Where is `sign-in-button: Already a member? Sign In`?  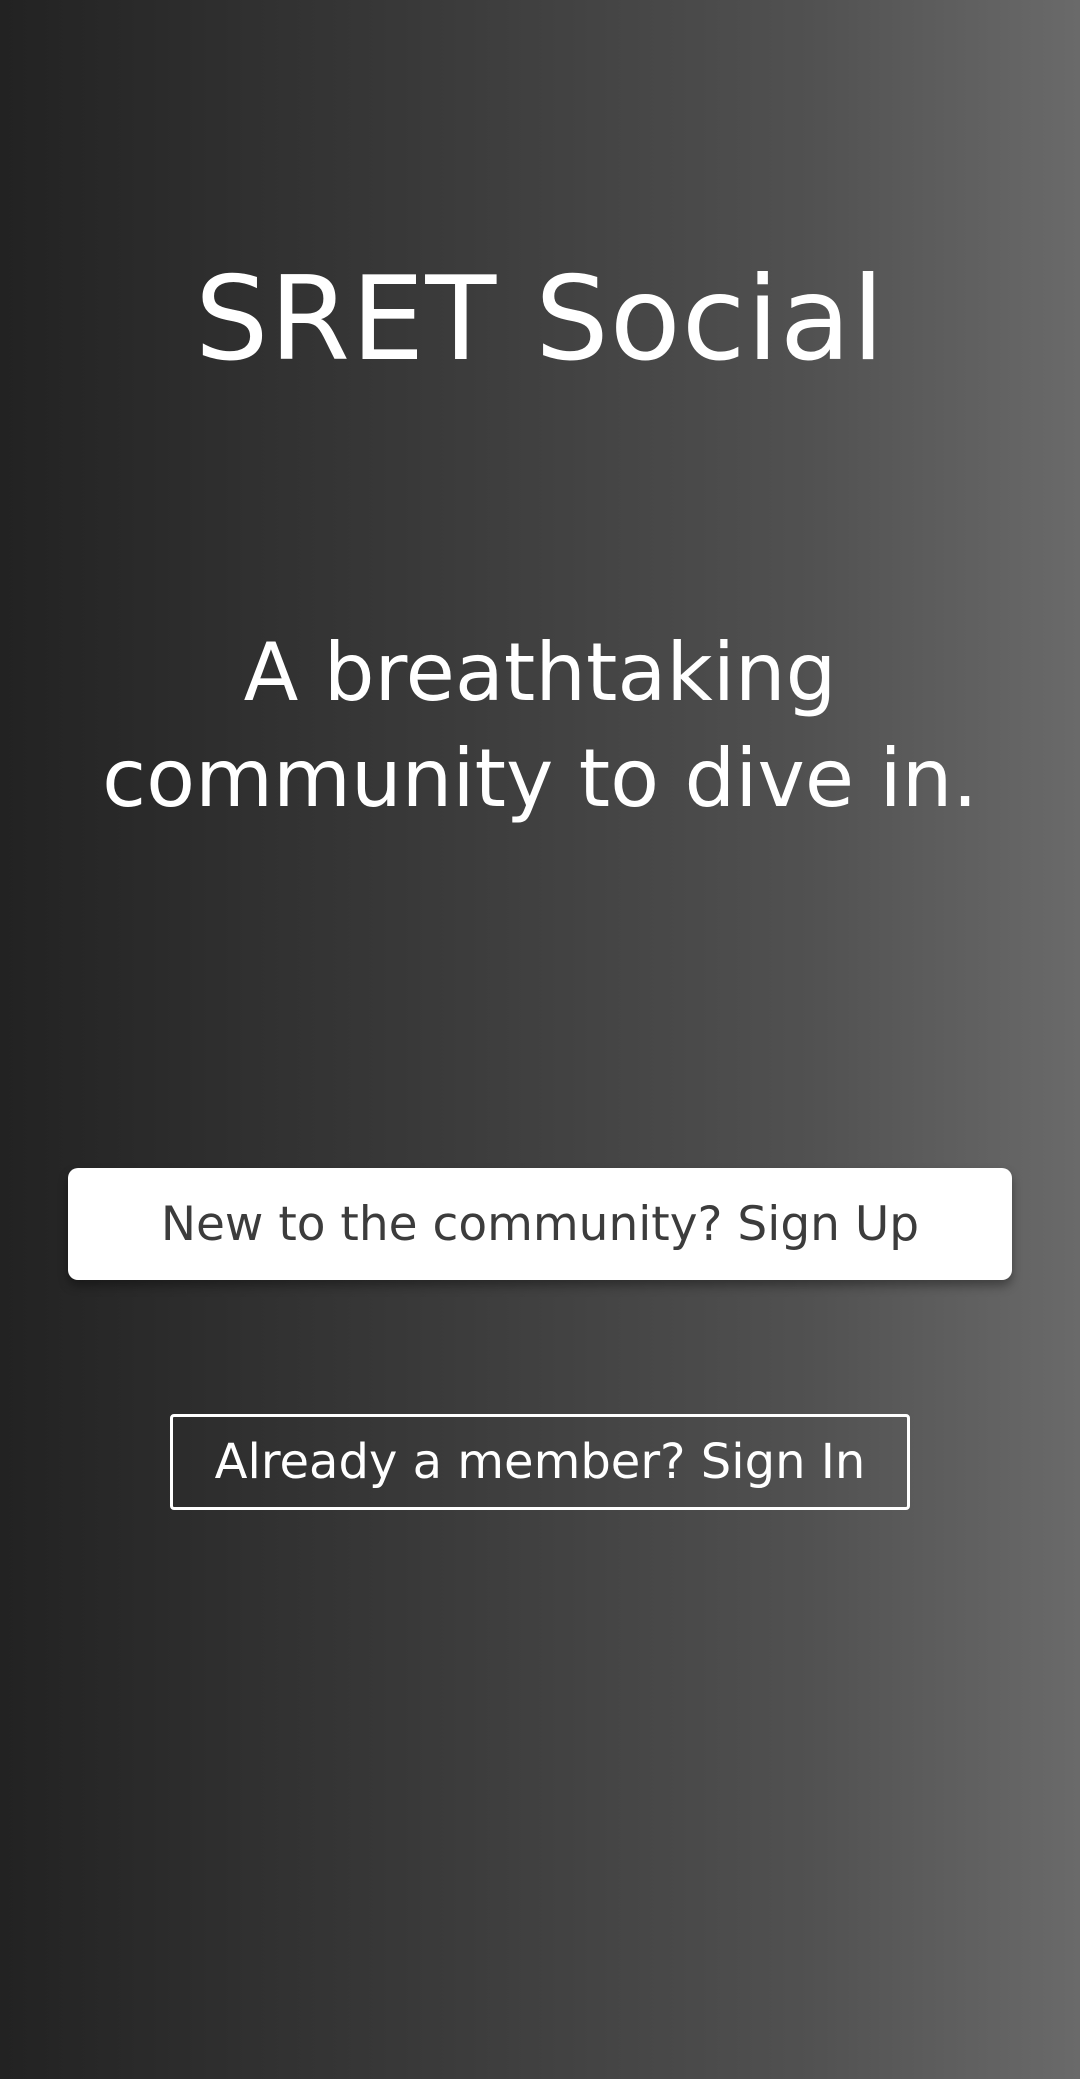 sign-in-button: Already a member? Sign In is located at coordinates (540, 1462).